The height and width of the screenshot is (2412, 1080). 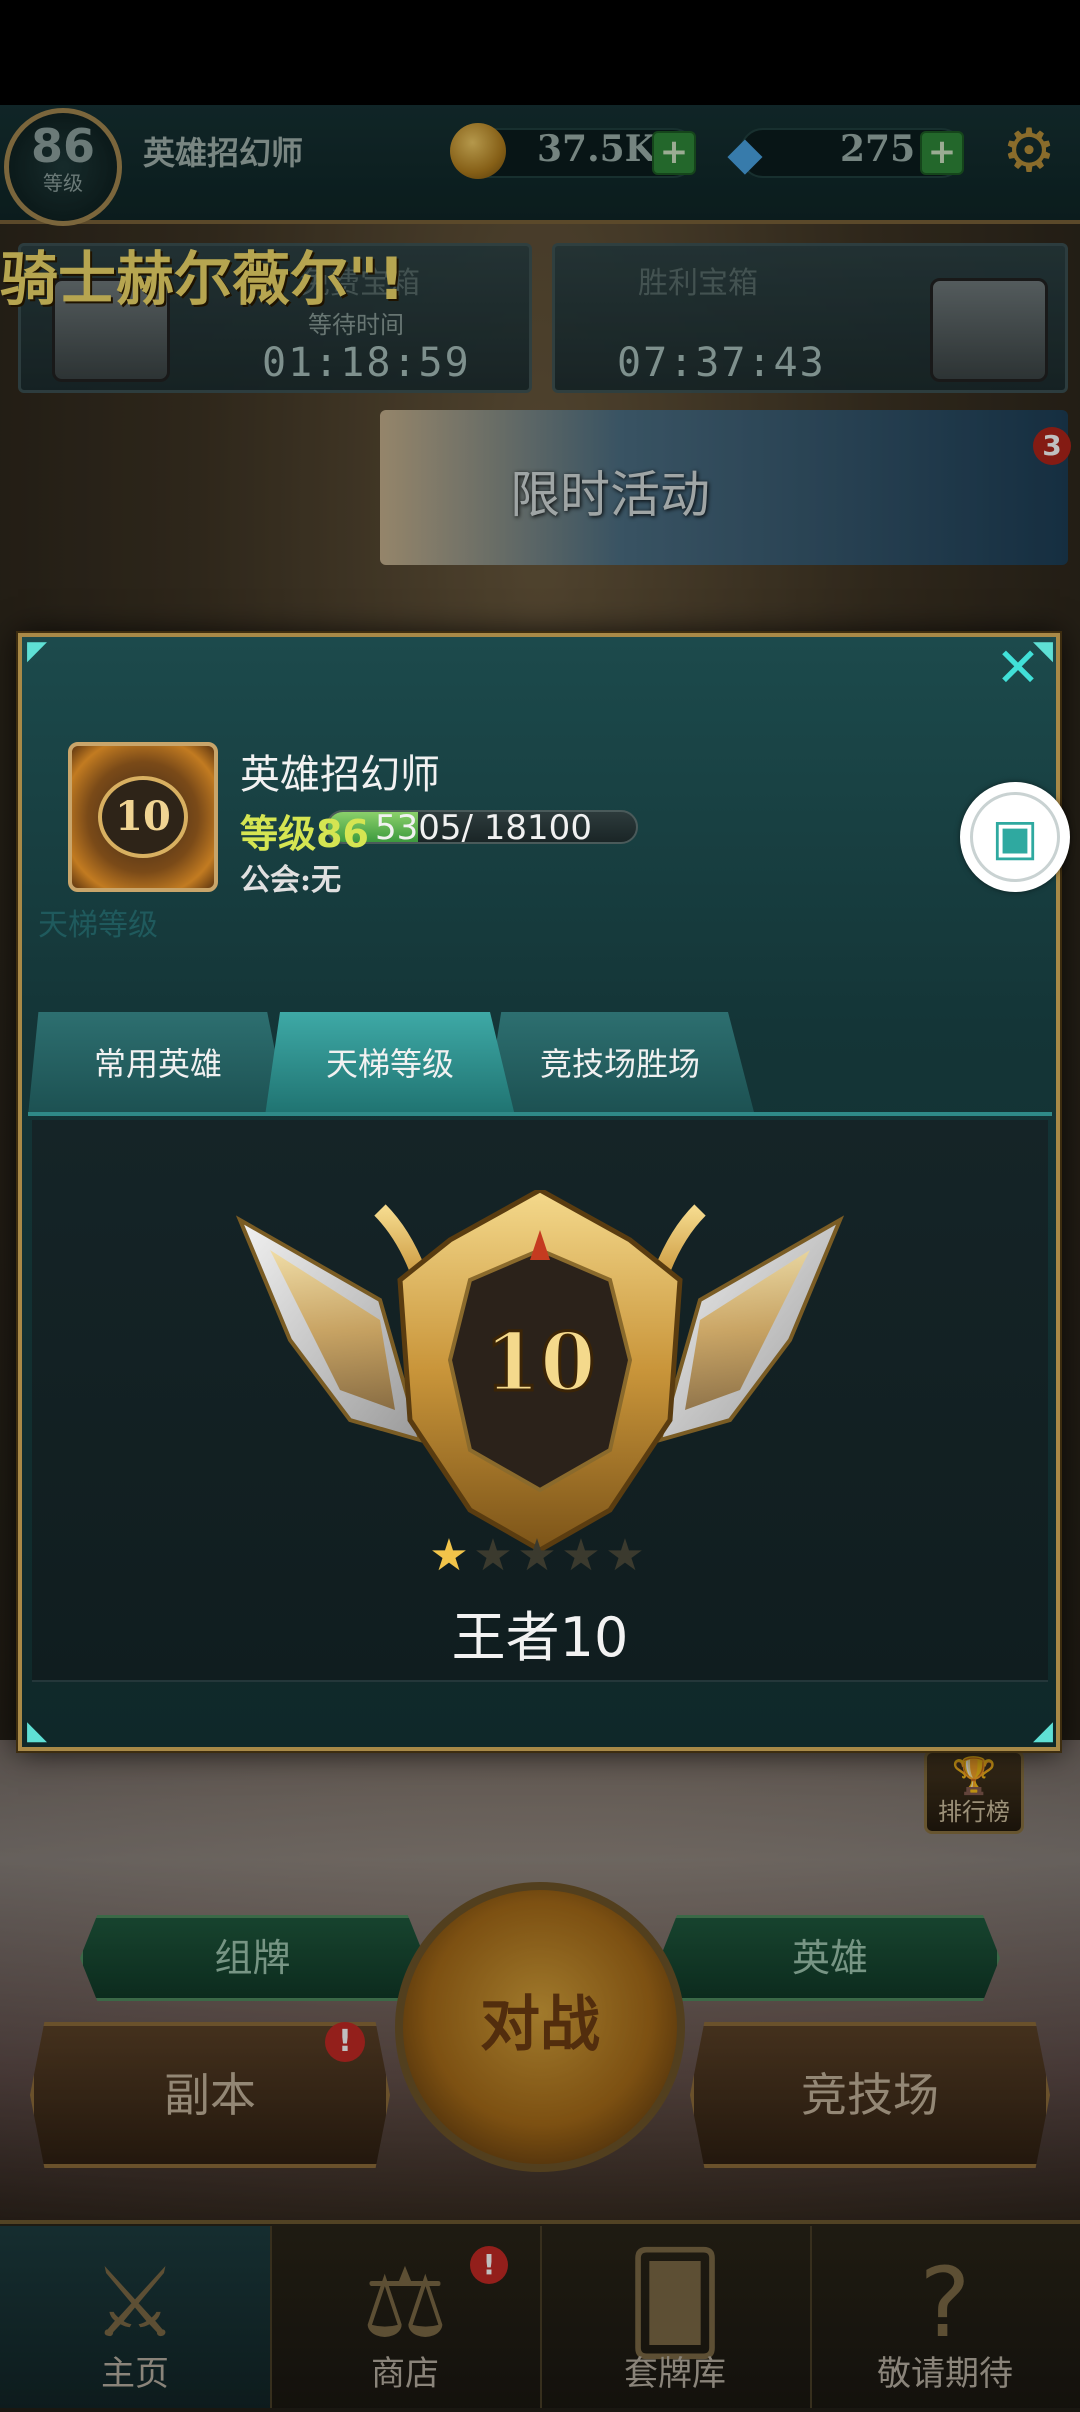 I want to click on tab-underline, so click(x=540, y=1114).